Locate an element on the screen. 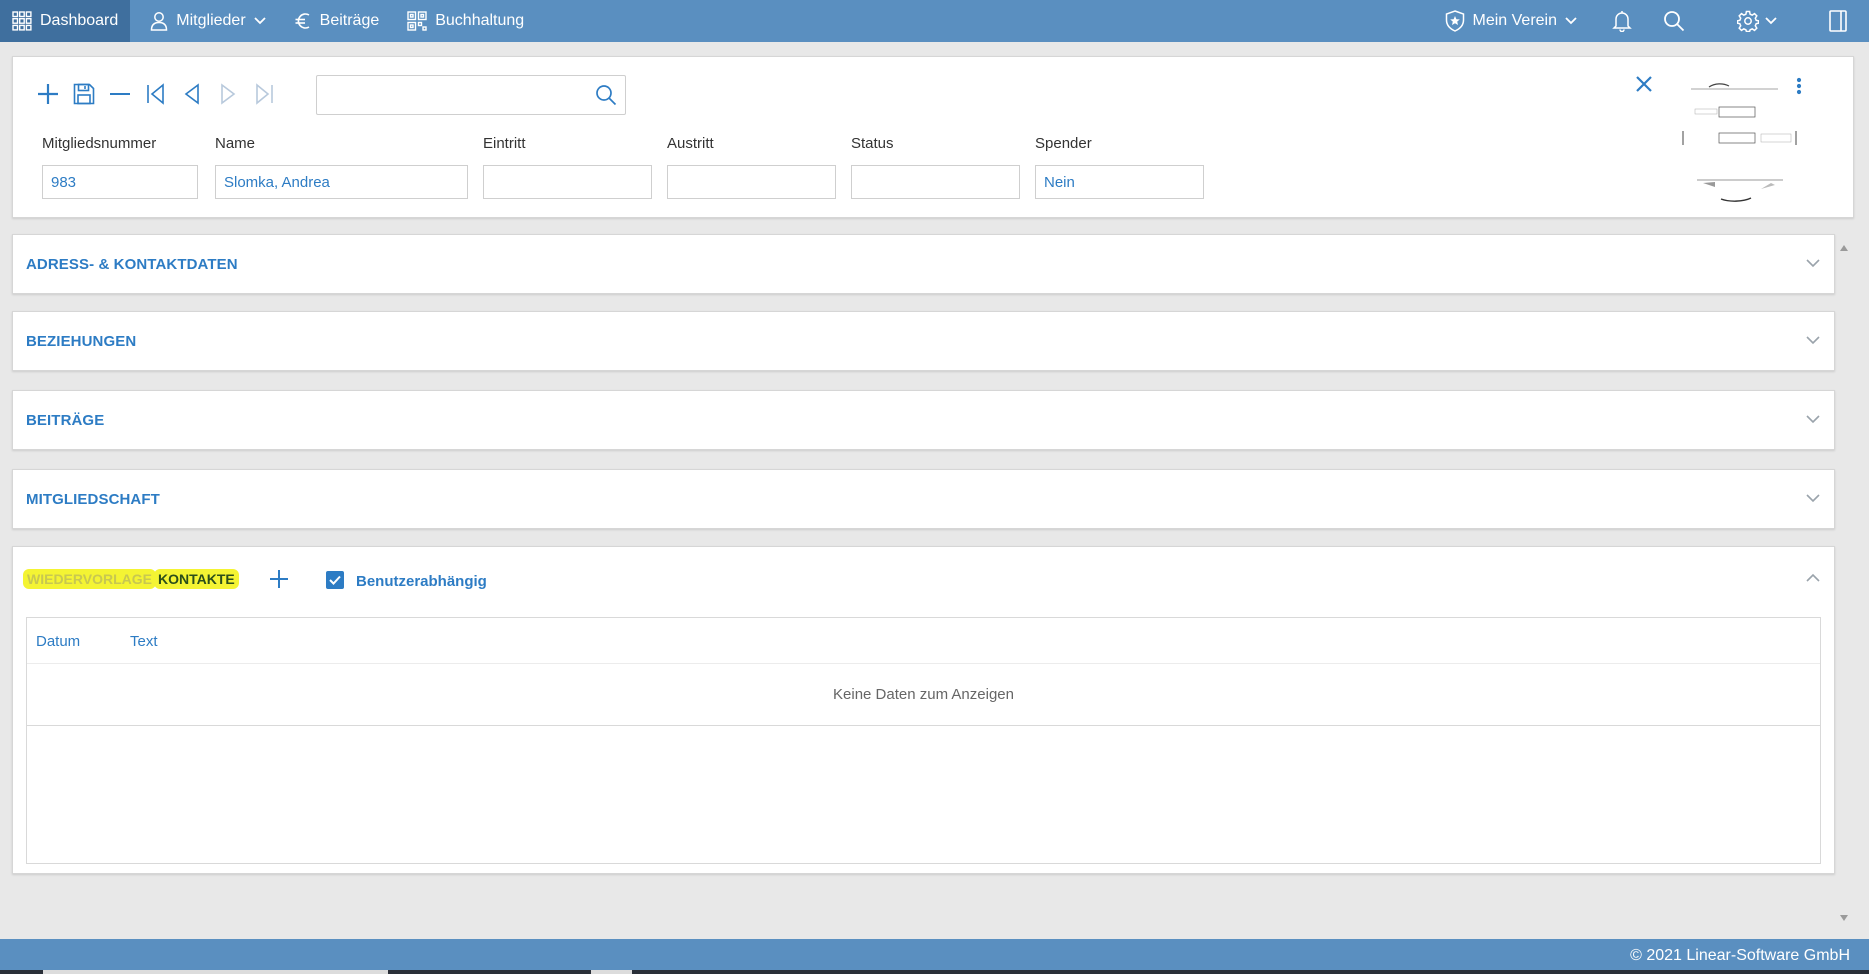  nav-members: Mitglieder is located at coordinates (207, 21).